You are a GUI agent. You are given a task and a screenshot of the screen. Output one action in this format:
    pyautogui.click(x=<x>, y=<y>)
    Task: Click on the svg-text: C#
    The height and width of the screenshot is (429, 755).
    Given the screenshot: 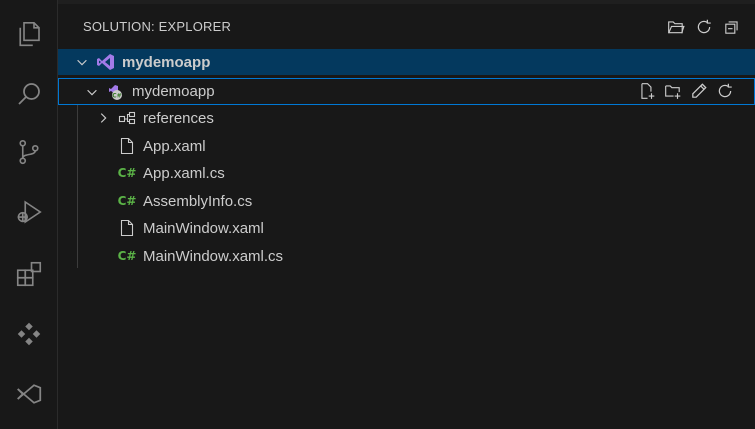 What is the action you would take?
    pyautogui.click(x=116, y=95)
    